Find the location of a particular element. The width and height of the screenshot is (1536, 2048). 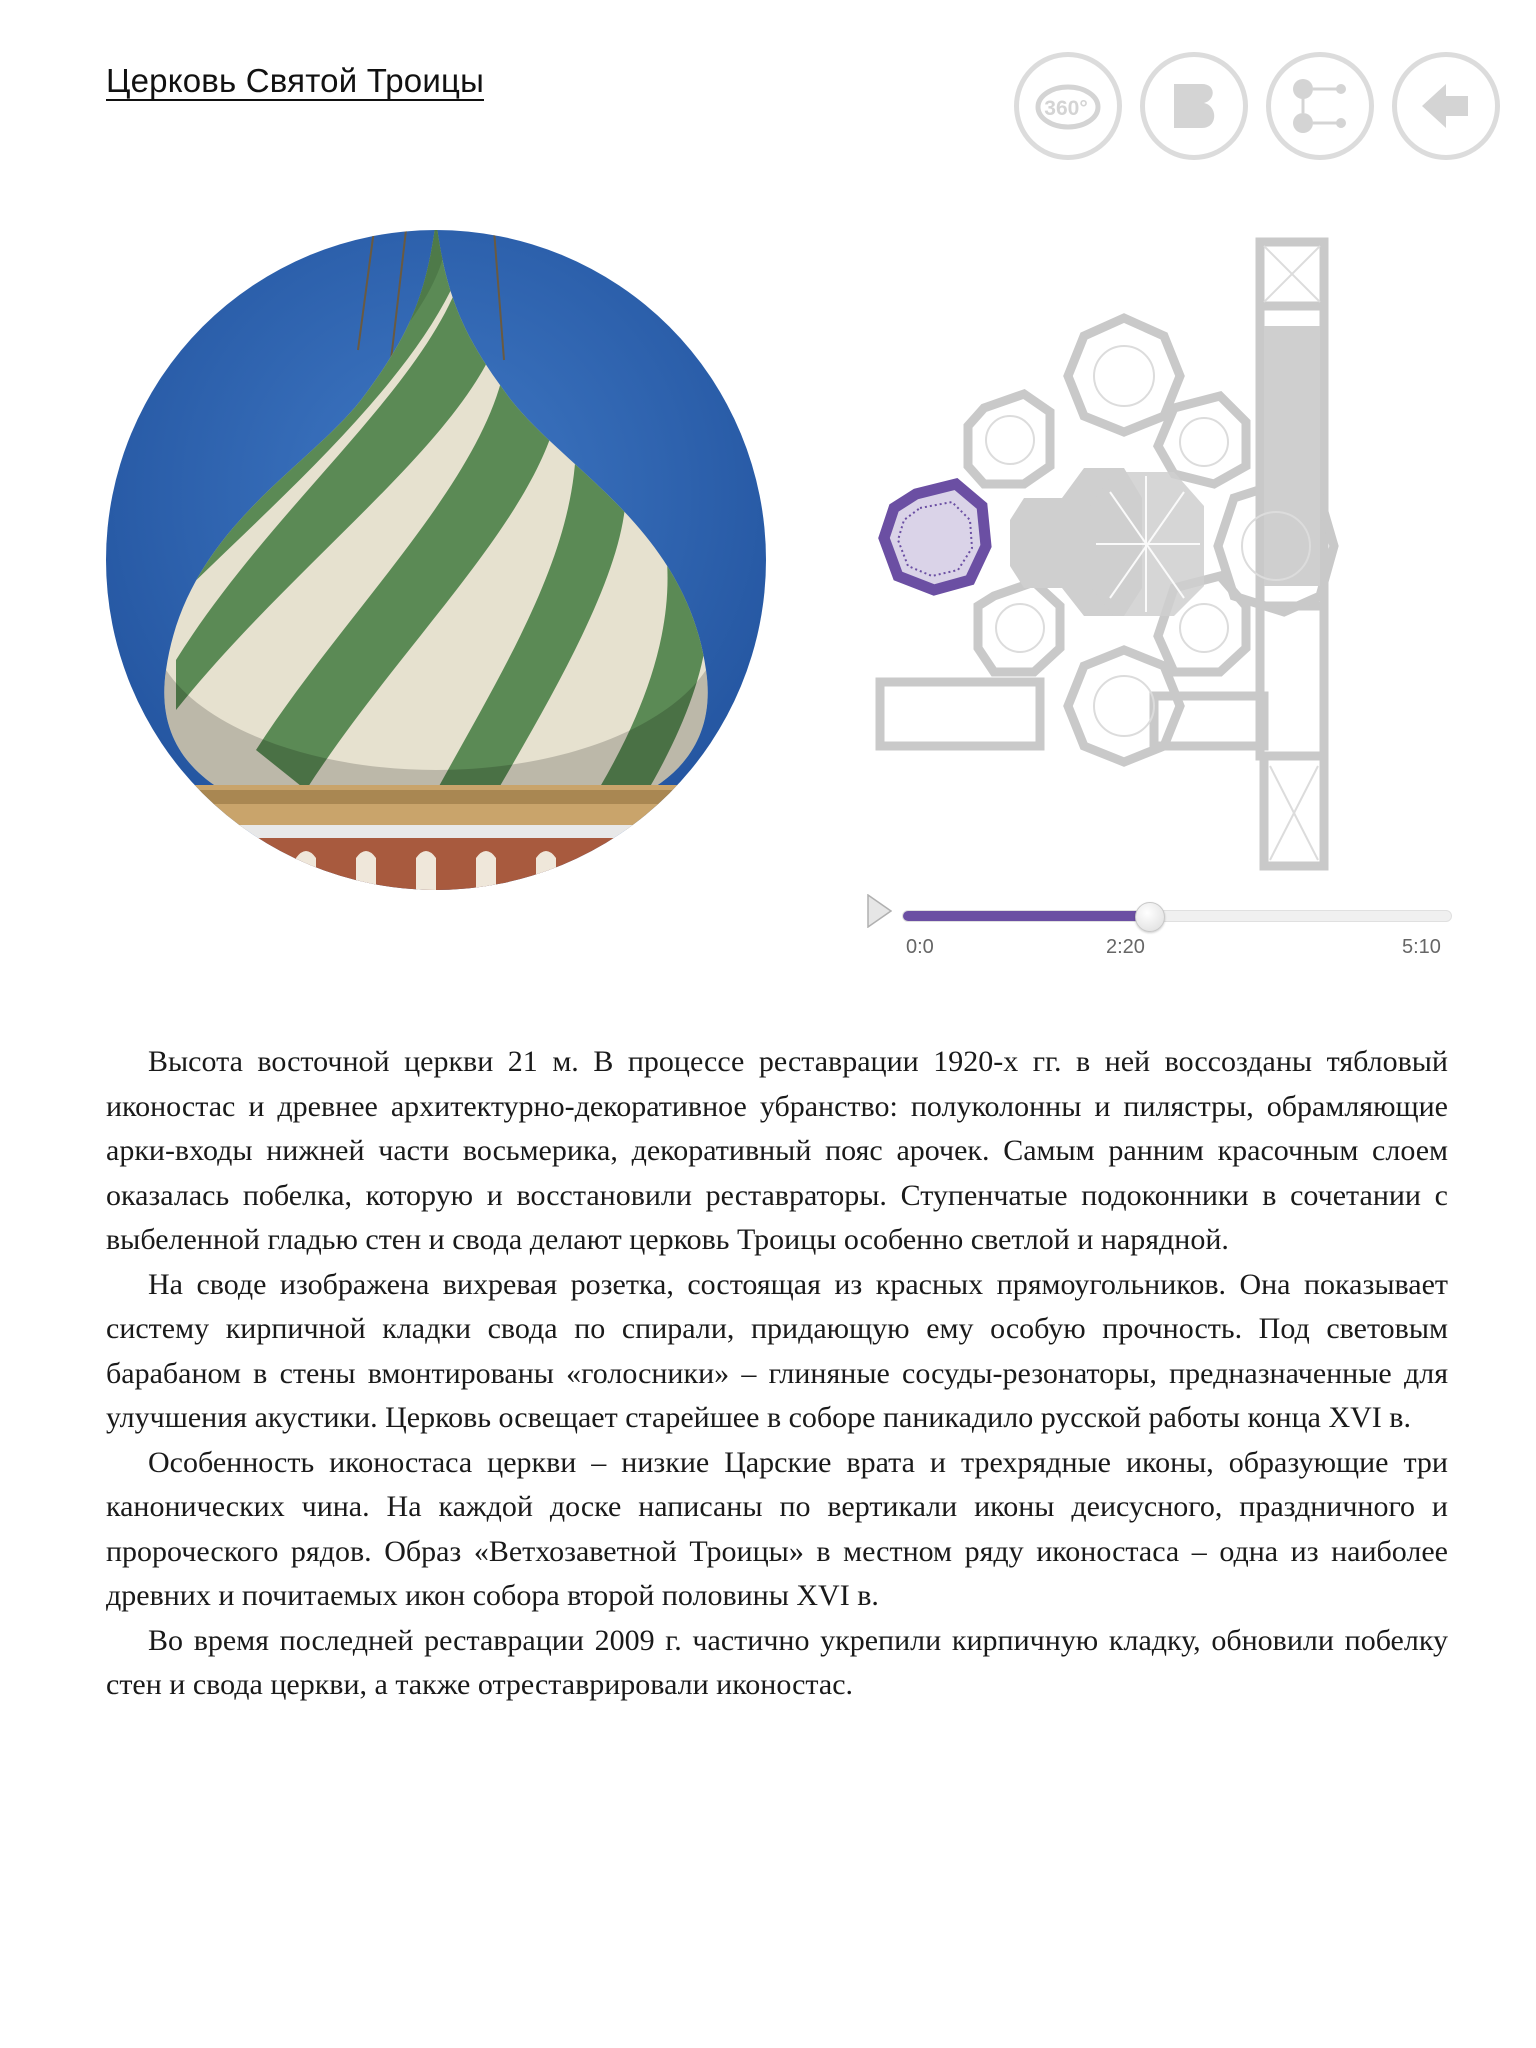

church-floor-plan is located at coordinates (1107, 554).